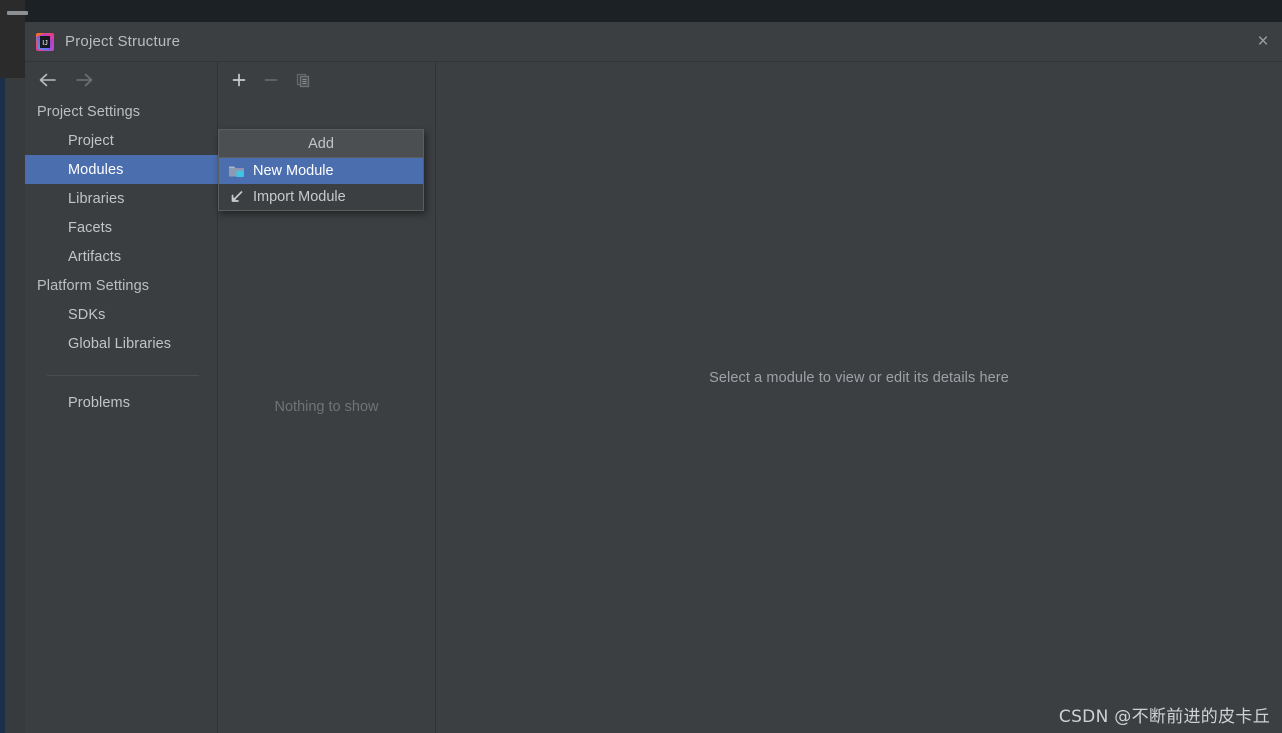 This screenshot has width=1282, height=733. What do you see at coordinates (121, 169) in the screenshot?
I see `sidebar-item-modules: Modules` at bounding box center [121, 169].